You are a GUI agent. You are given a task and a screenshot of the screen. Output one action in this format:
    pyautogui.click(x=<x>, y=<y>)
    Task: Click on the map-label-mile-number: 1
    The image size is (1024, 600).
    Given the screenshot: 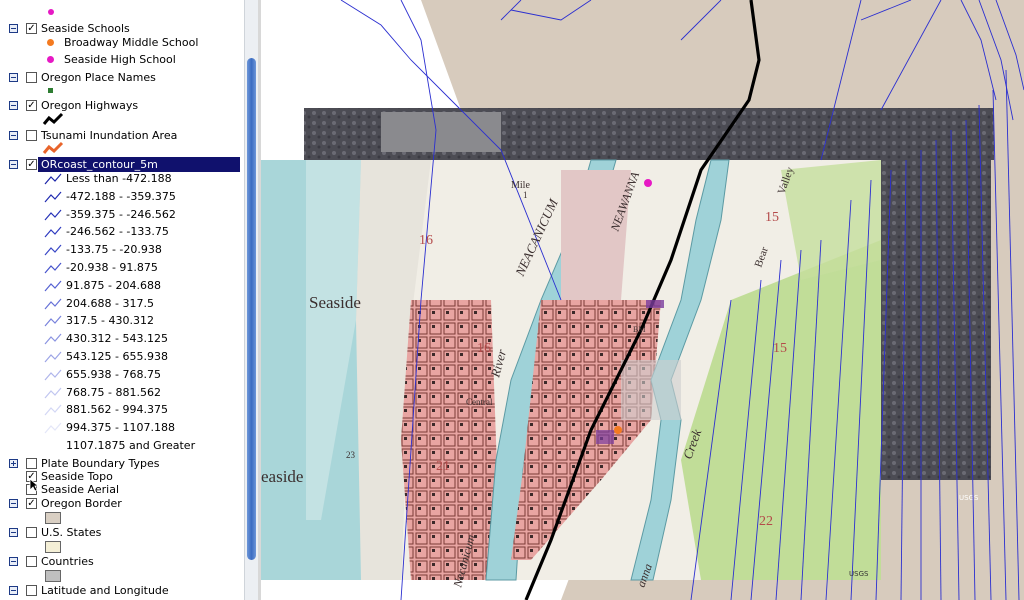 What is the action you would take?
    pyautogui.click(x=525, y=195)
    